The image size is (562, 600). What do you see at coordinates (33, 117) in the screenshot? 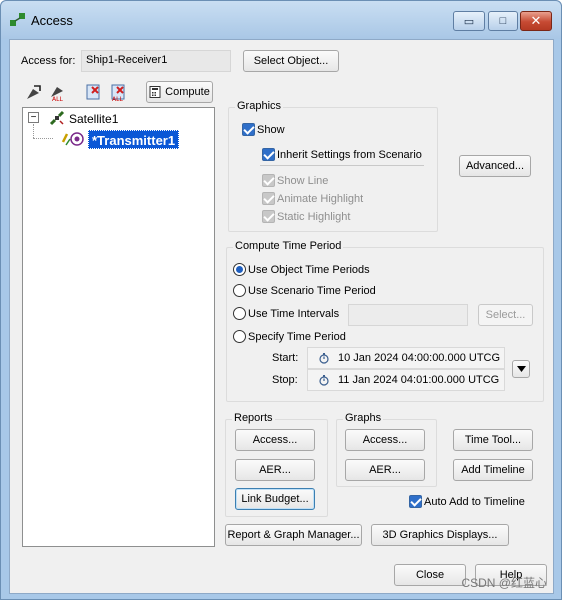
I see `tree-collapse-toggle: −` at bounding box center [33, 117].